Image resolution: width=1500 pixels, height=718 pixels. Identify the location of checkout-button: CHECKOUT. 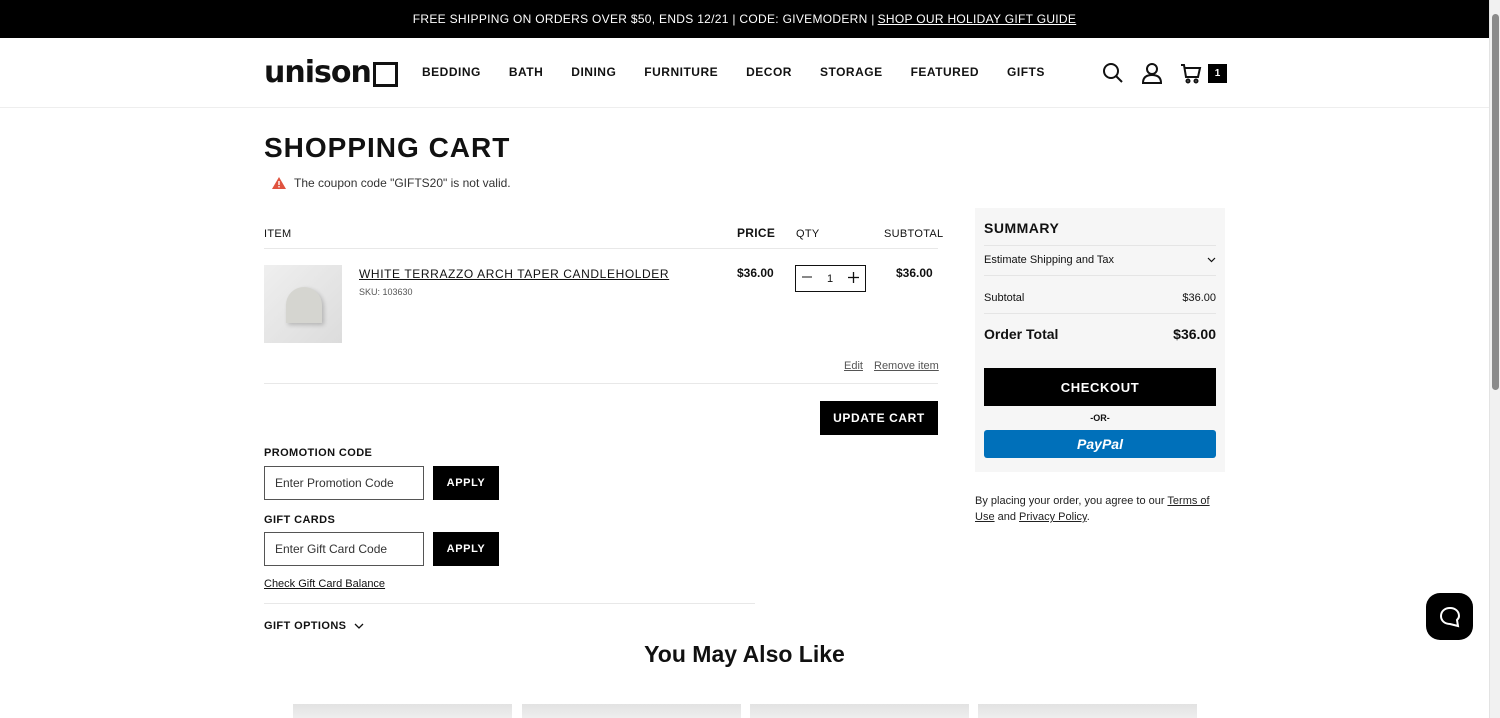
(1100, 387).